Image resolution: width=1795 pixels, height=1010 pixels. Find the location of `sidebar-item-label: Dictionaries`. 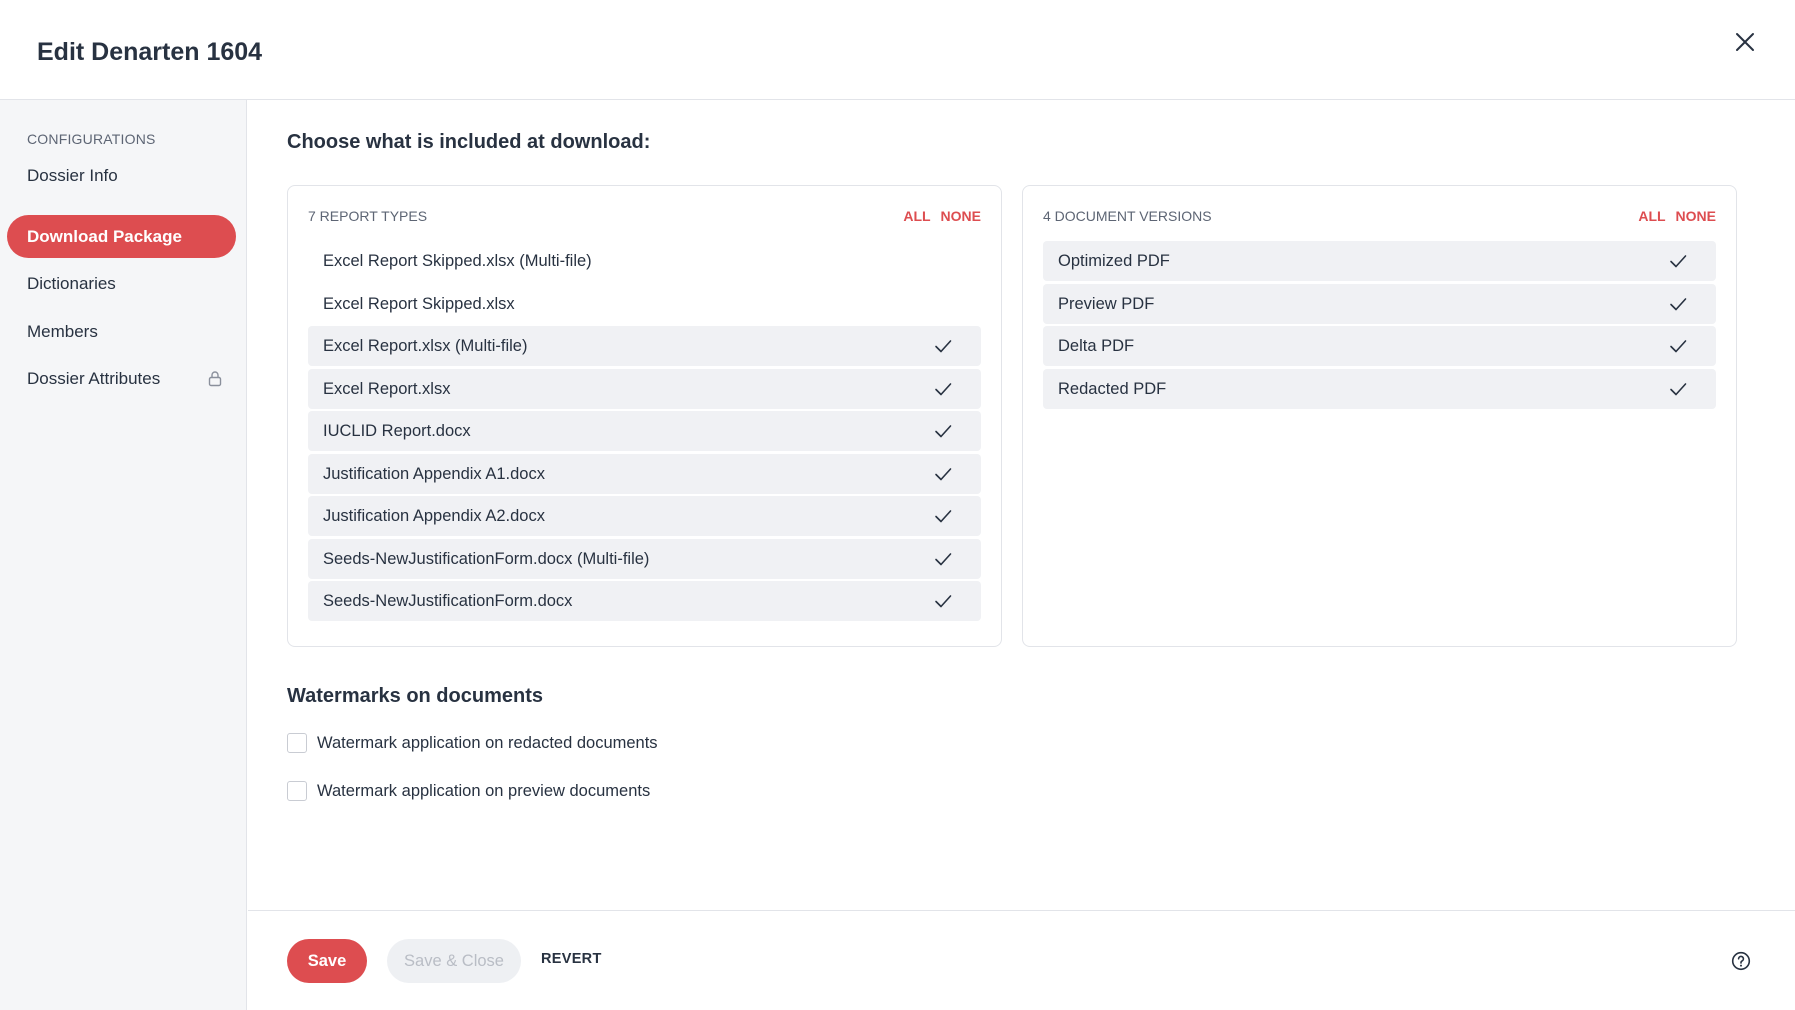

sidebar-item-label: Dictionaries is located at coordinates (71, 283).